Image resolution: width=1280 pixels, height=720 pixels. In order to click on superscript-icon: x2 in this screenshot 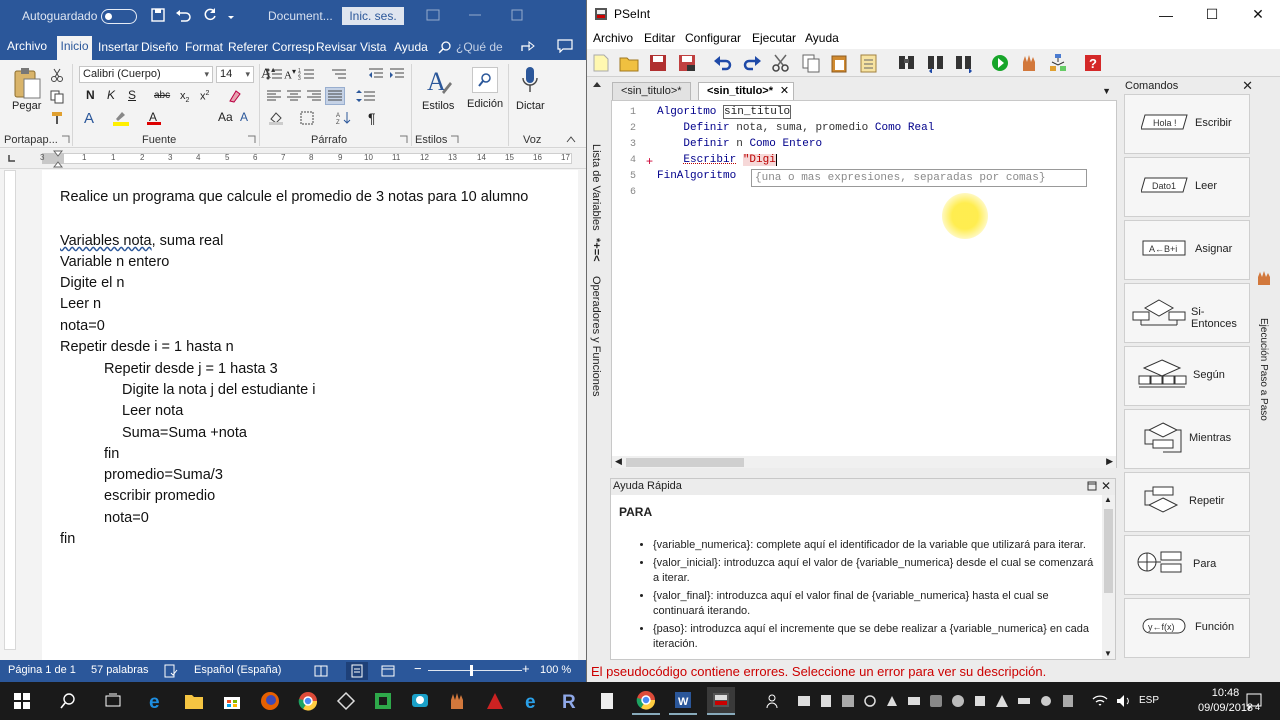, I will do `click(204, 96)`.